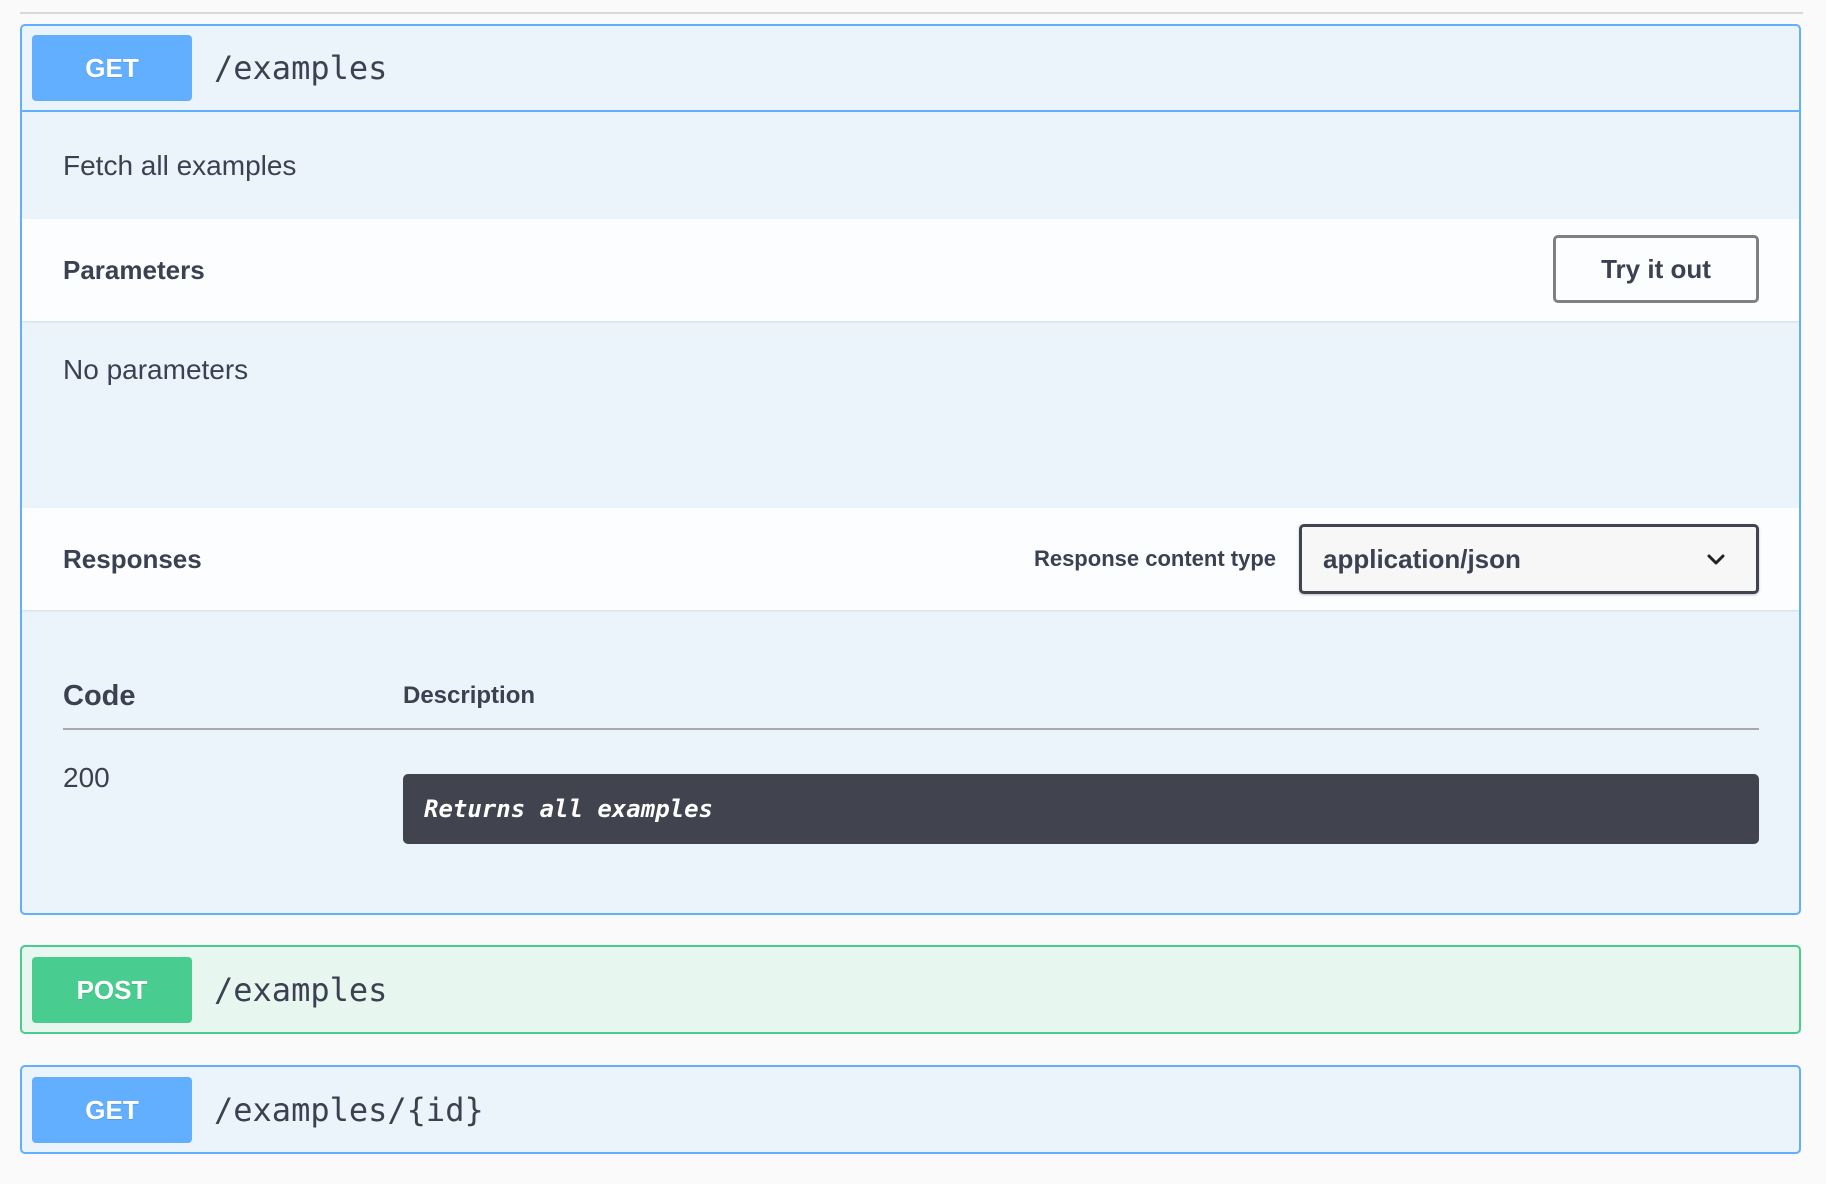  I want to click on opblock-summary: GET /examples/{id}, so click(910, 1109).